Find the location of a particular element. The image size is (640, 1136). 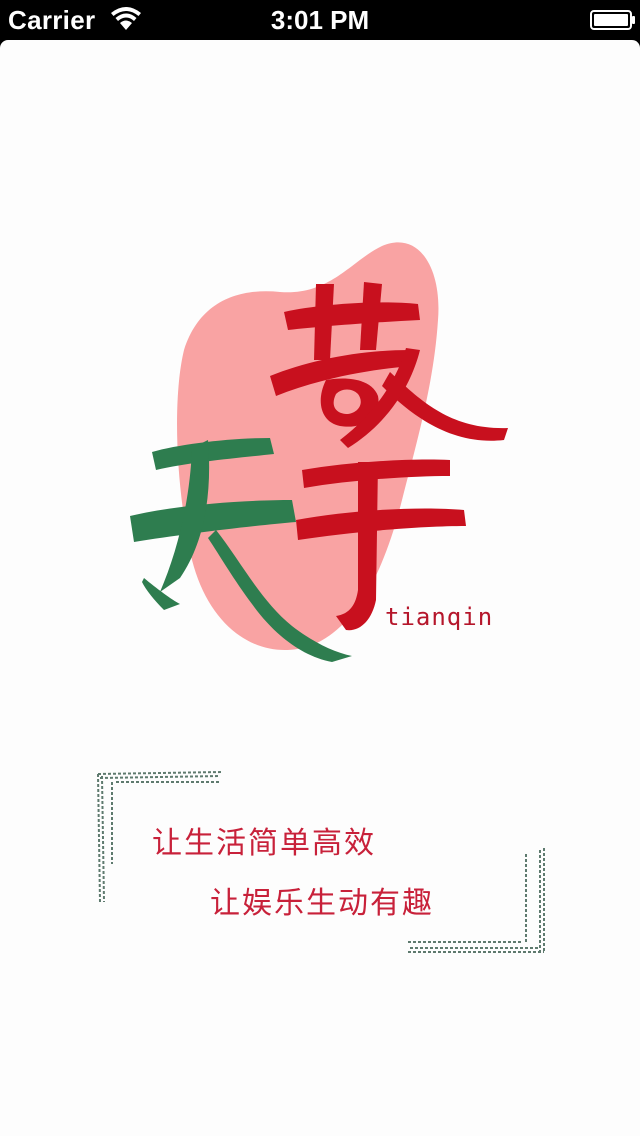

slogan-line-2: 让娱乐生动有趣 is located at coordinates (322, 903).